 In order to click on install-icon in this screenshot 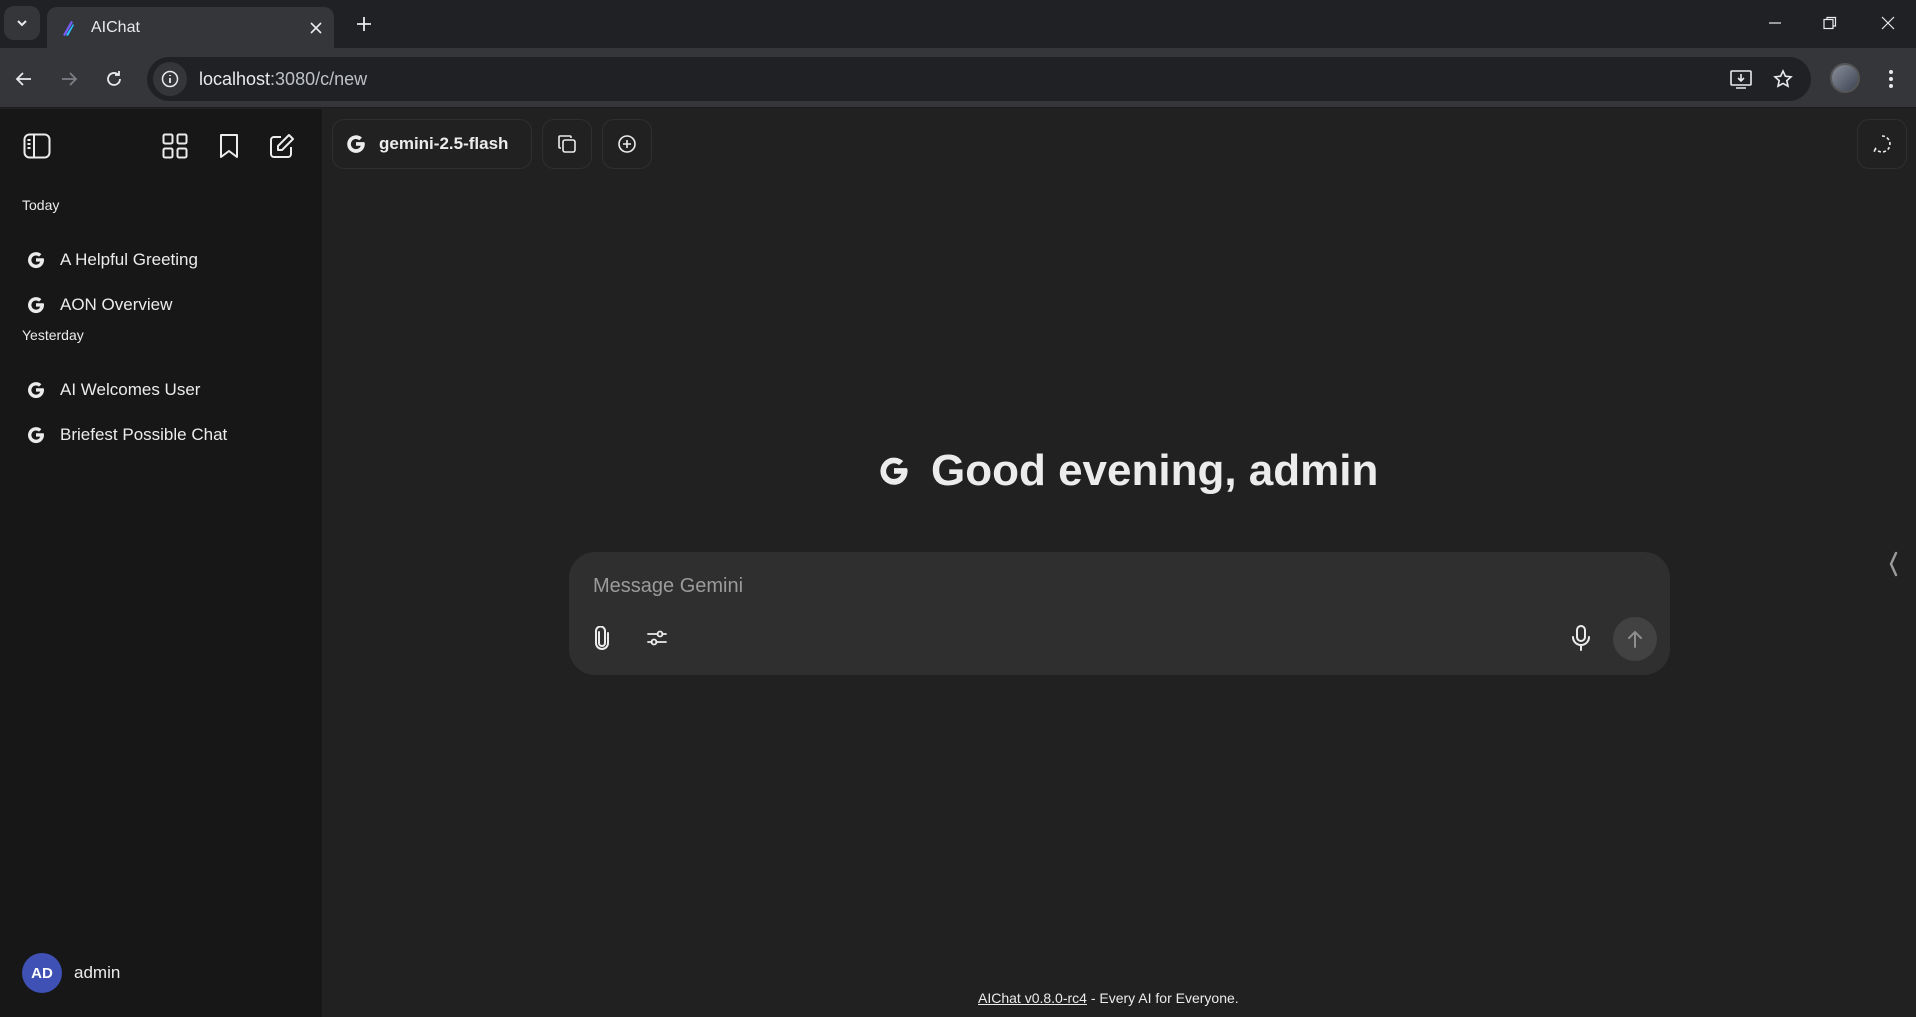, I will do `click(1741, 79)`.